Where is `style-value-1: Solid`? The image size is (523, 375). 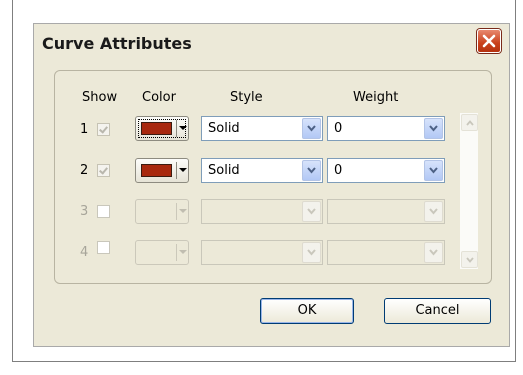 style-value-1: Solid is located at coordinates (224, 128).